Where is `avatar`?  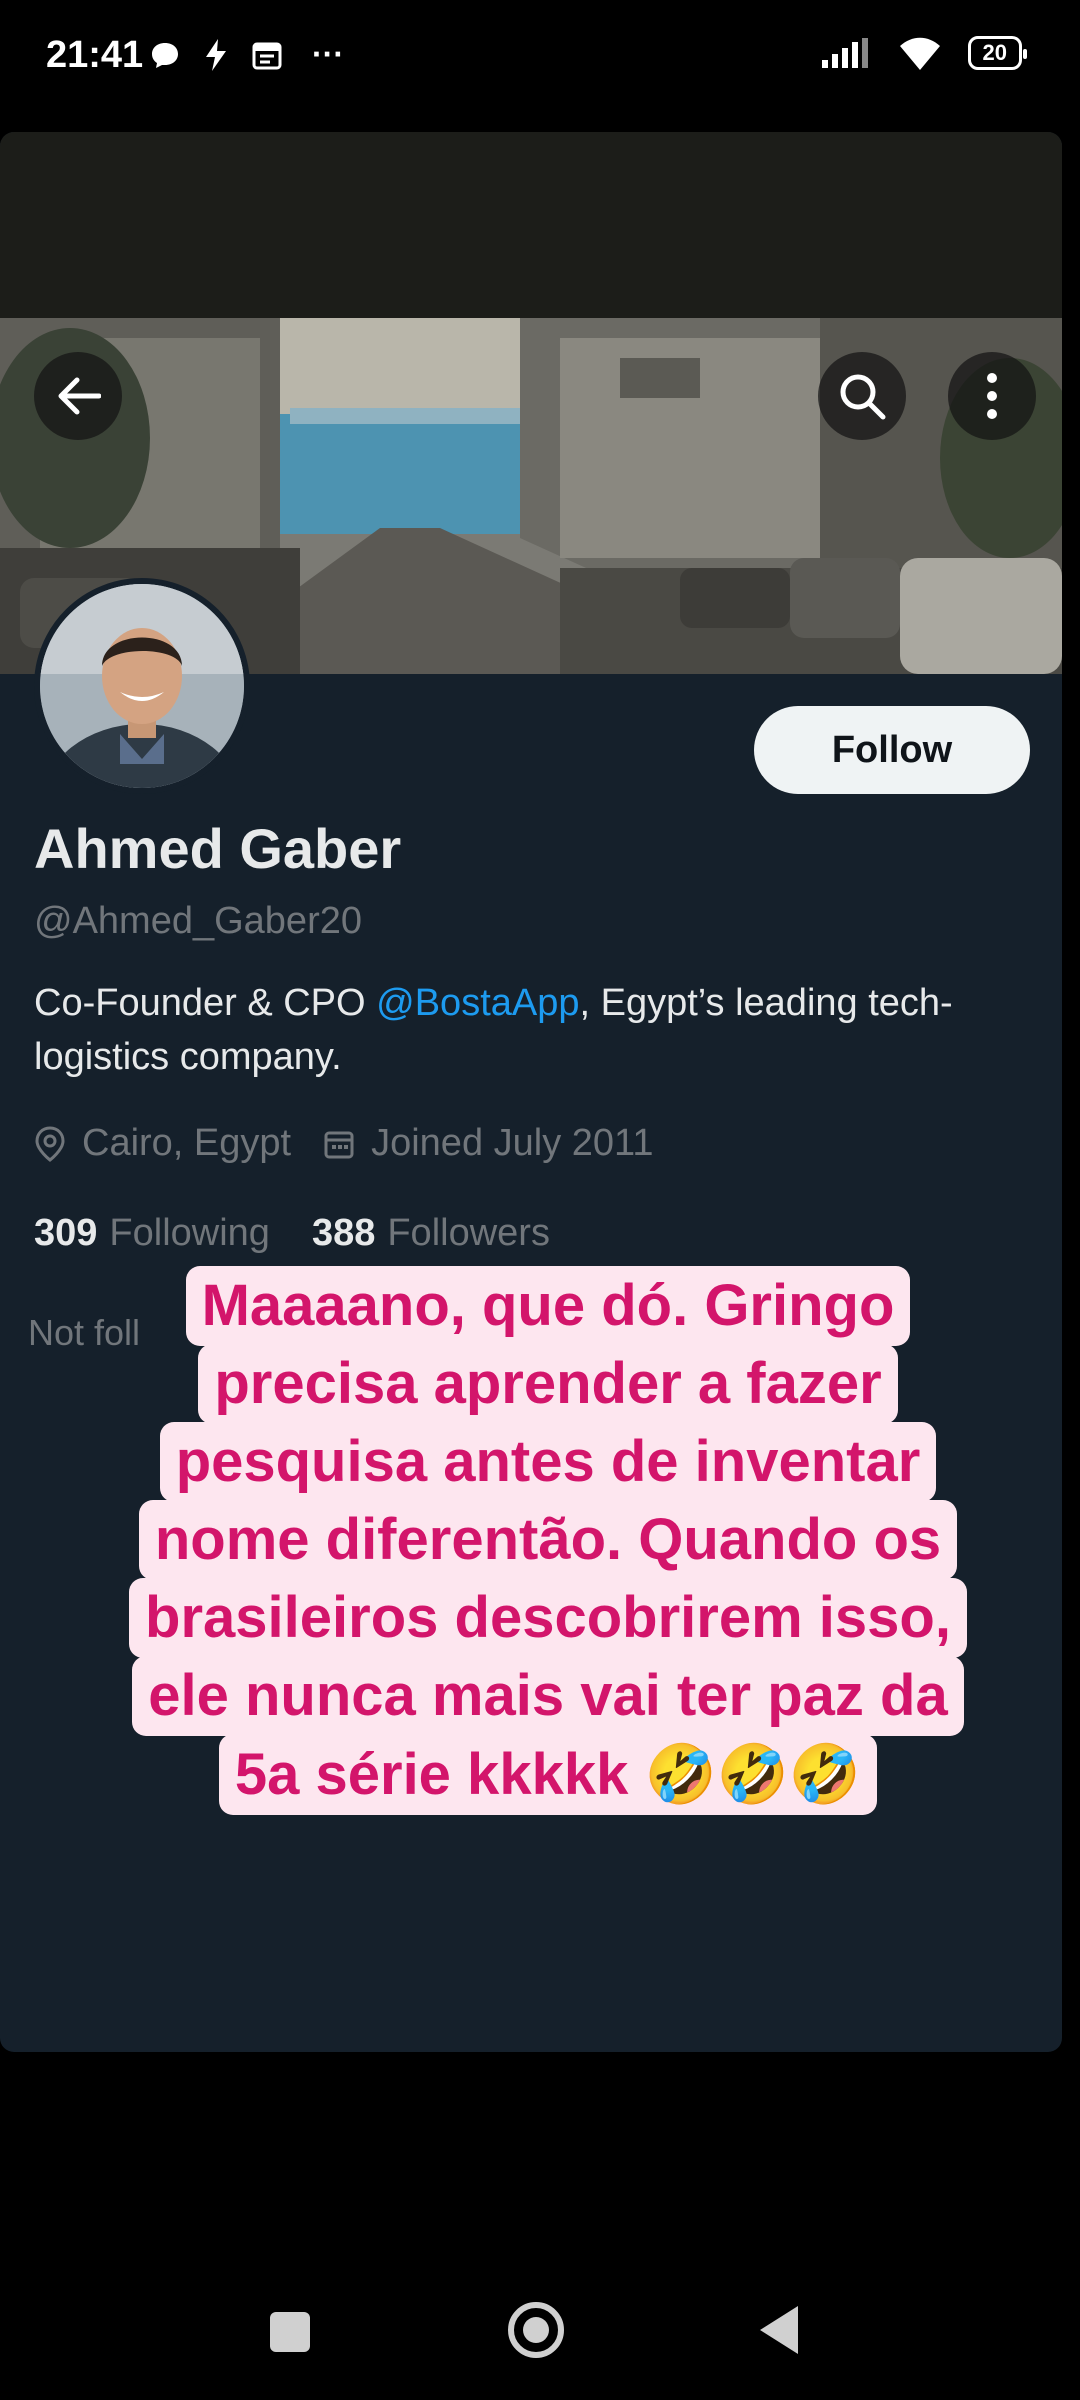
avatar is located at coordinates (142, 686).